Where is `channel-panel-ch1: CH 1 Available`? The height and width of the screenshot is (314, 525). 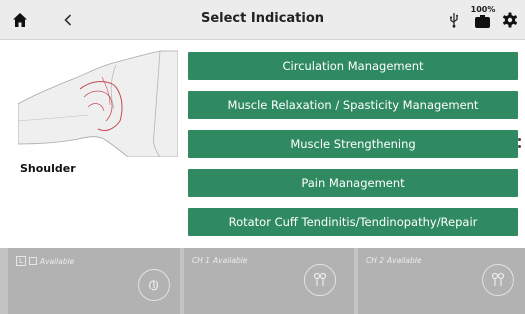
channel-panel-ch1: CH 1 Available is located at coordinates (269, 281).